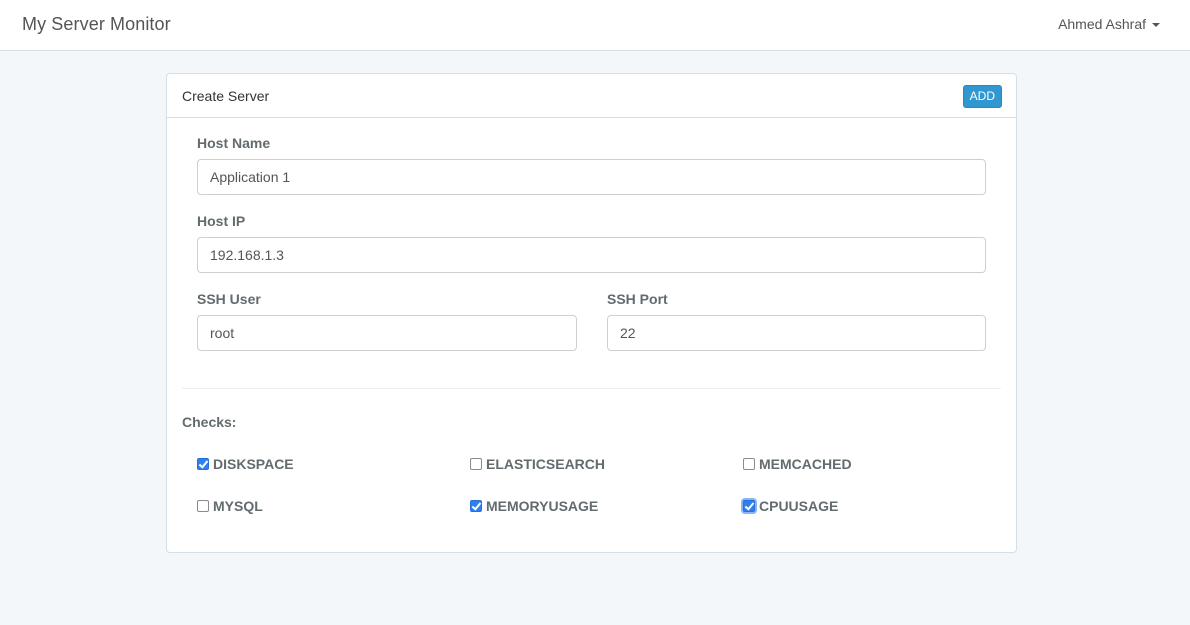 The image size is (1190, 625). I want to click on cpuusage-checkbox, so click(749, 506).